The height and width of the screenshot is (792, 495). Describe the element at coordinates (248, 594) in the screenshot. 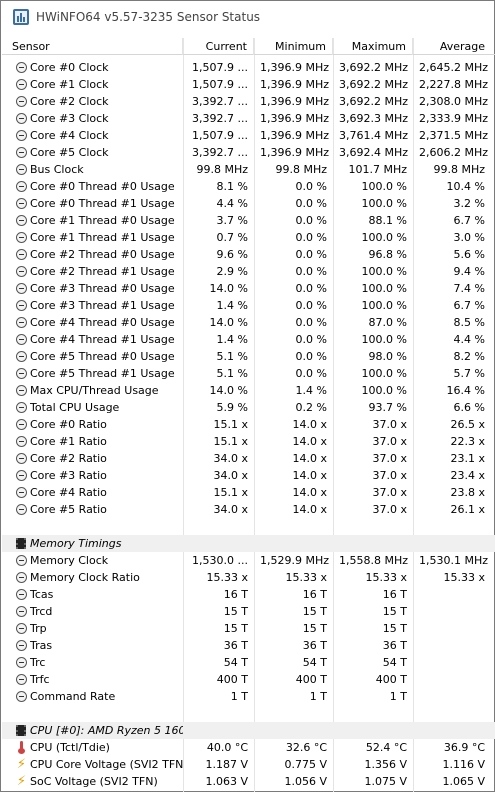

I see `sensor-row: Tcas 16 T 16 T 16 T` at that location.